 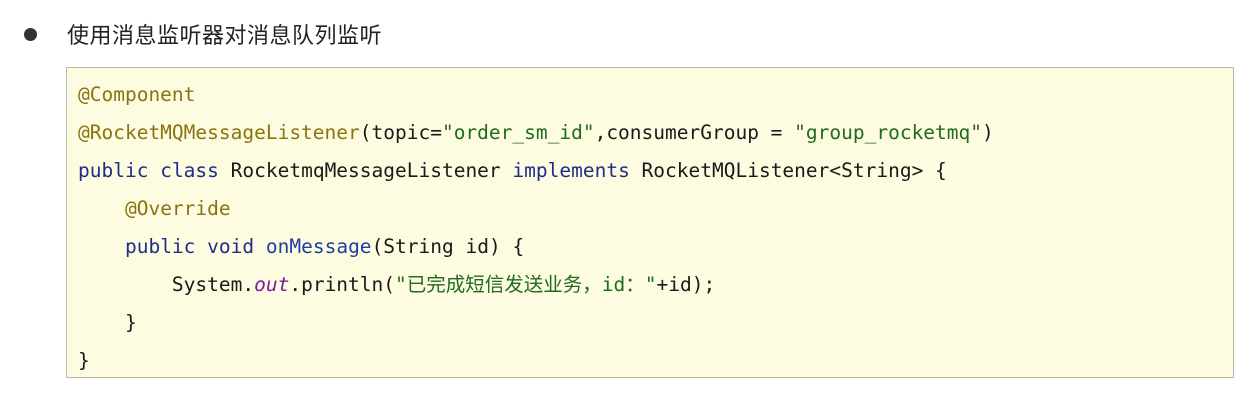 I want to click on code-line-4: @Override, so click(x=154, y=209).